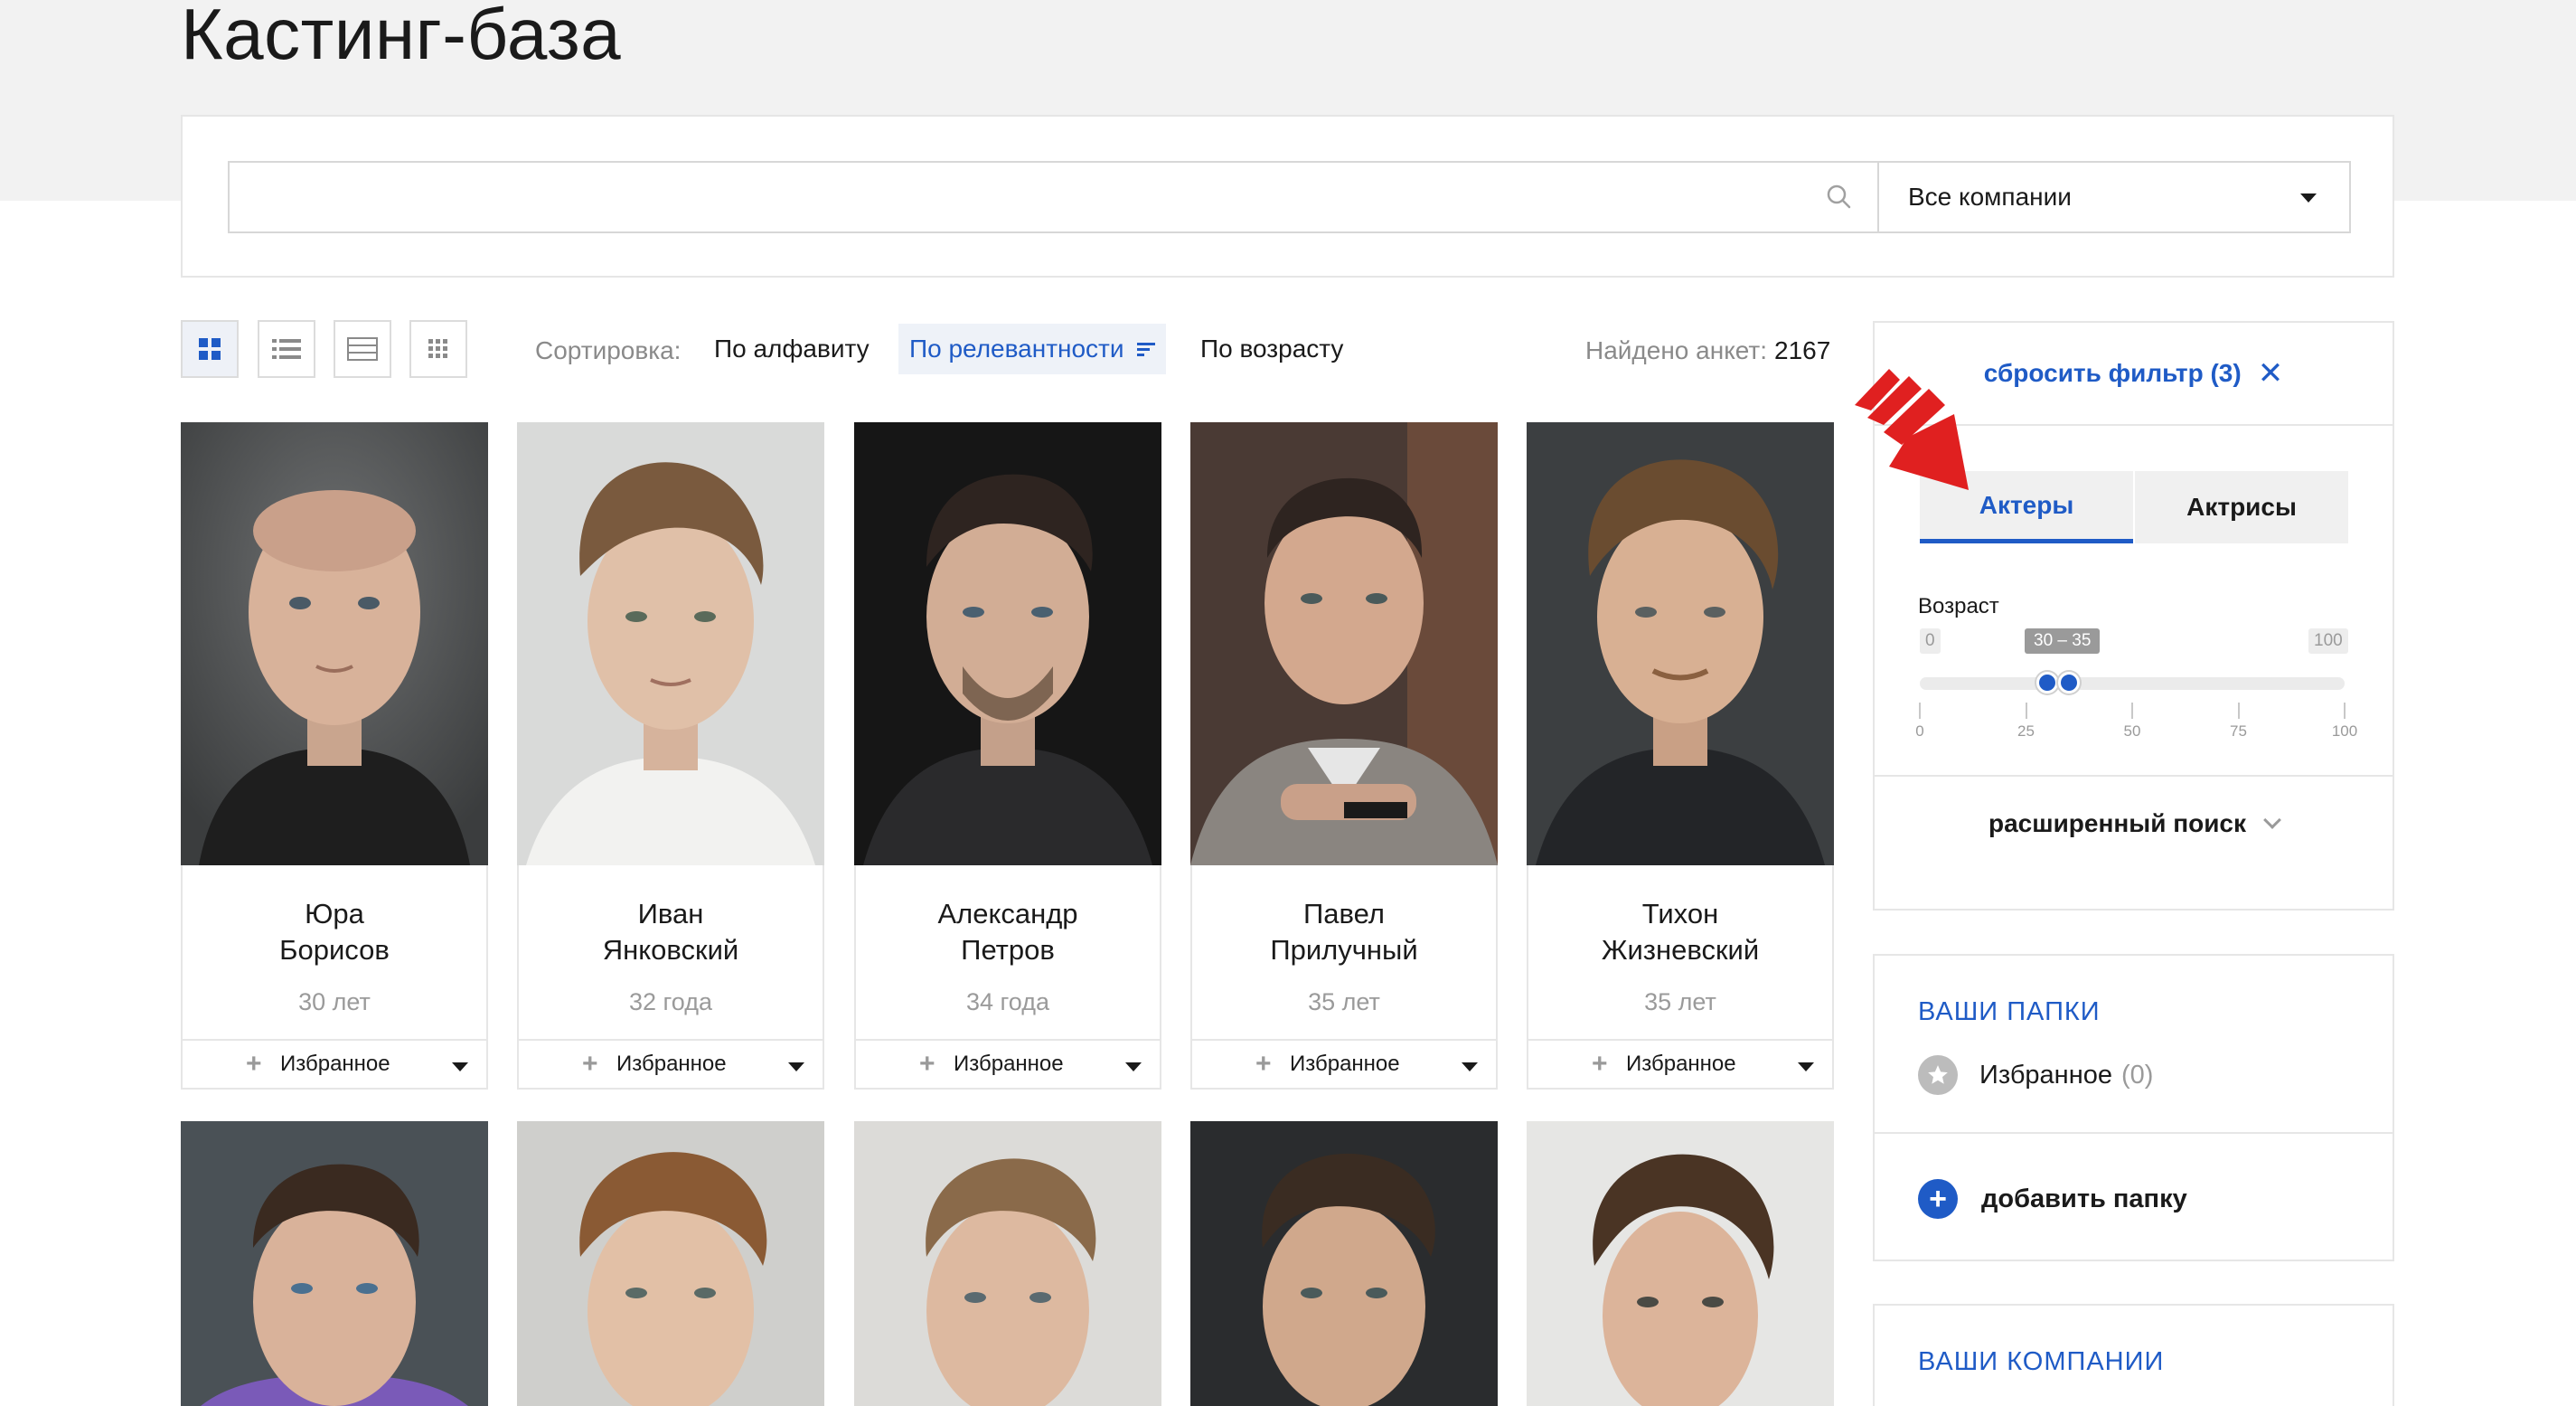  Describe the element at coordinates (334, 1001) in the screenshot. I see `actor-age: 30 лет` at that location.